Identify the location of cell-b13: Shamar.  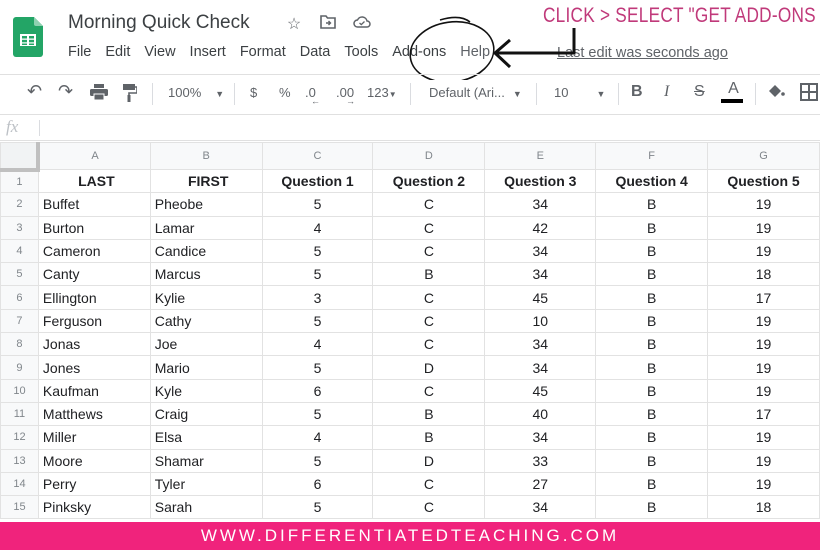
(206, 460).